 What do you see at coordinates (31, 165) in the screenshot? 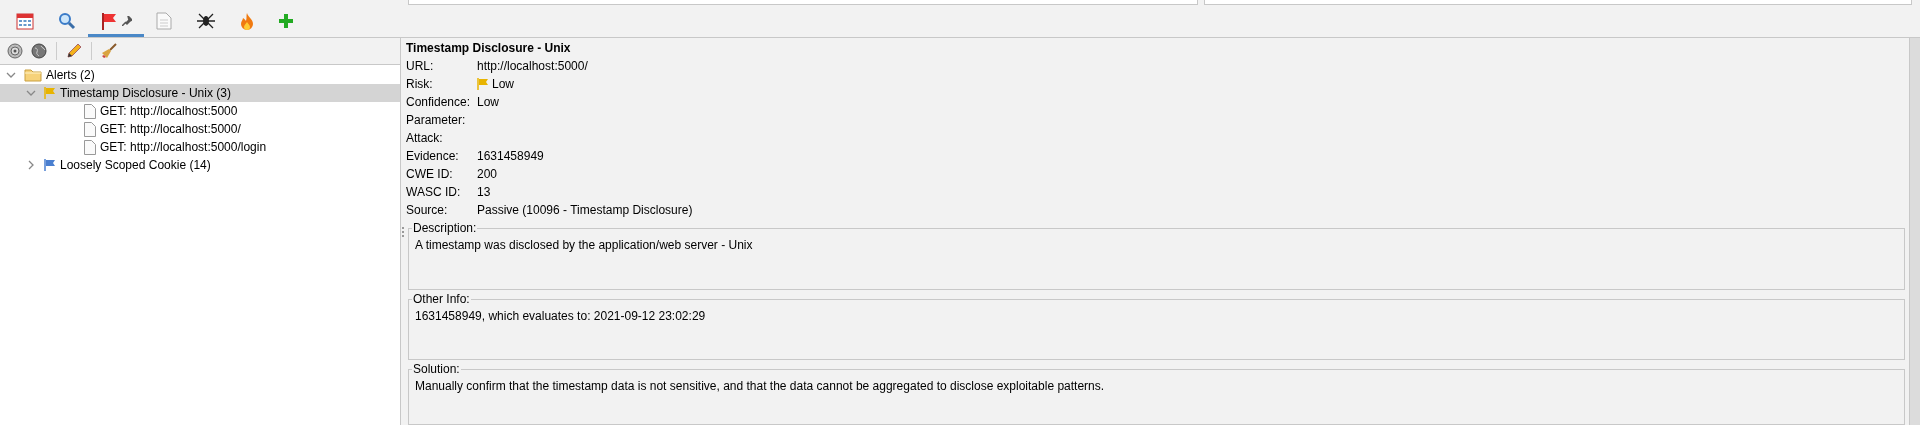
I see `chevron-right-icon` at bounding box center [31, 165].